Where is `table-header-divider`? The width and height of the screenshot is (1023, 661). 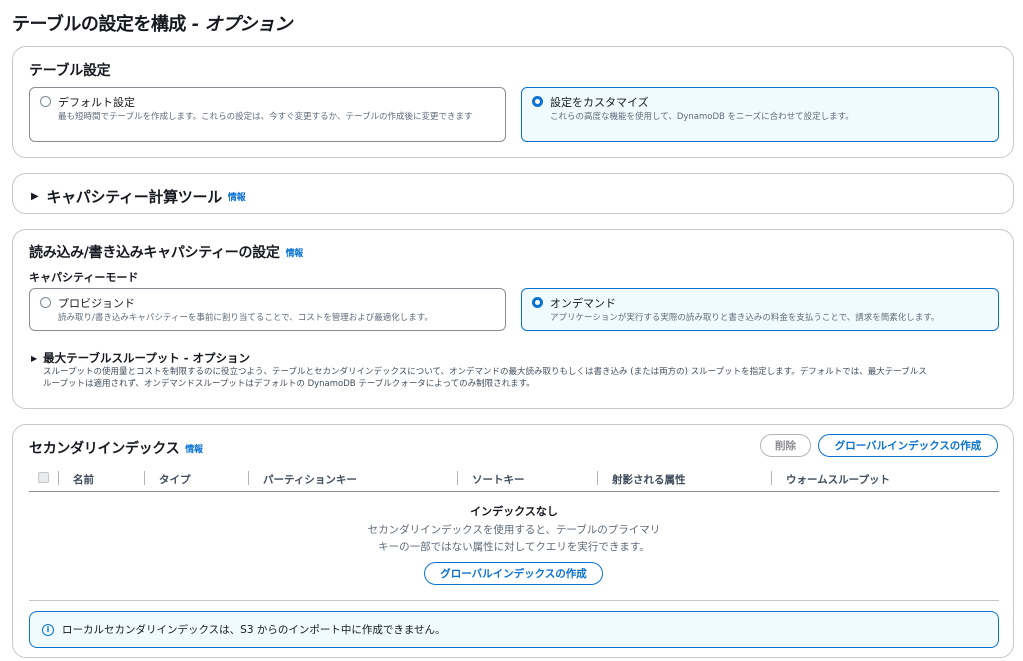 table-header-divider is located at coordinates (514, 491).